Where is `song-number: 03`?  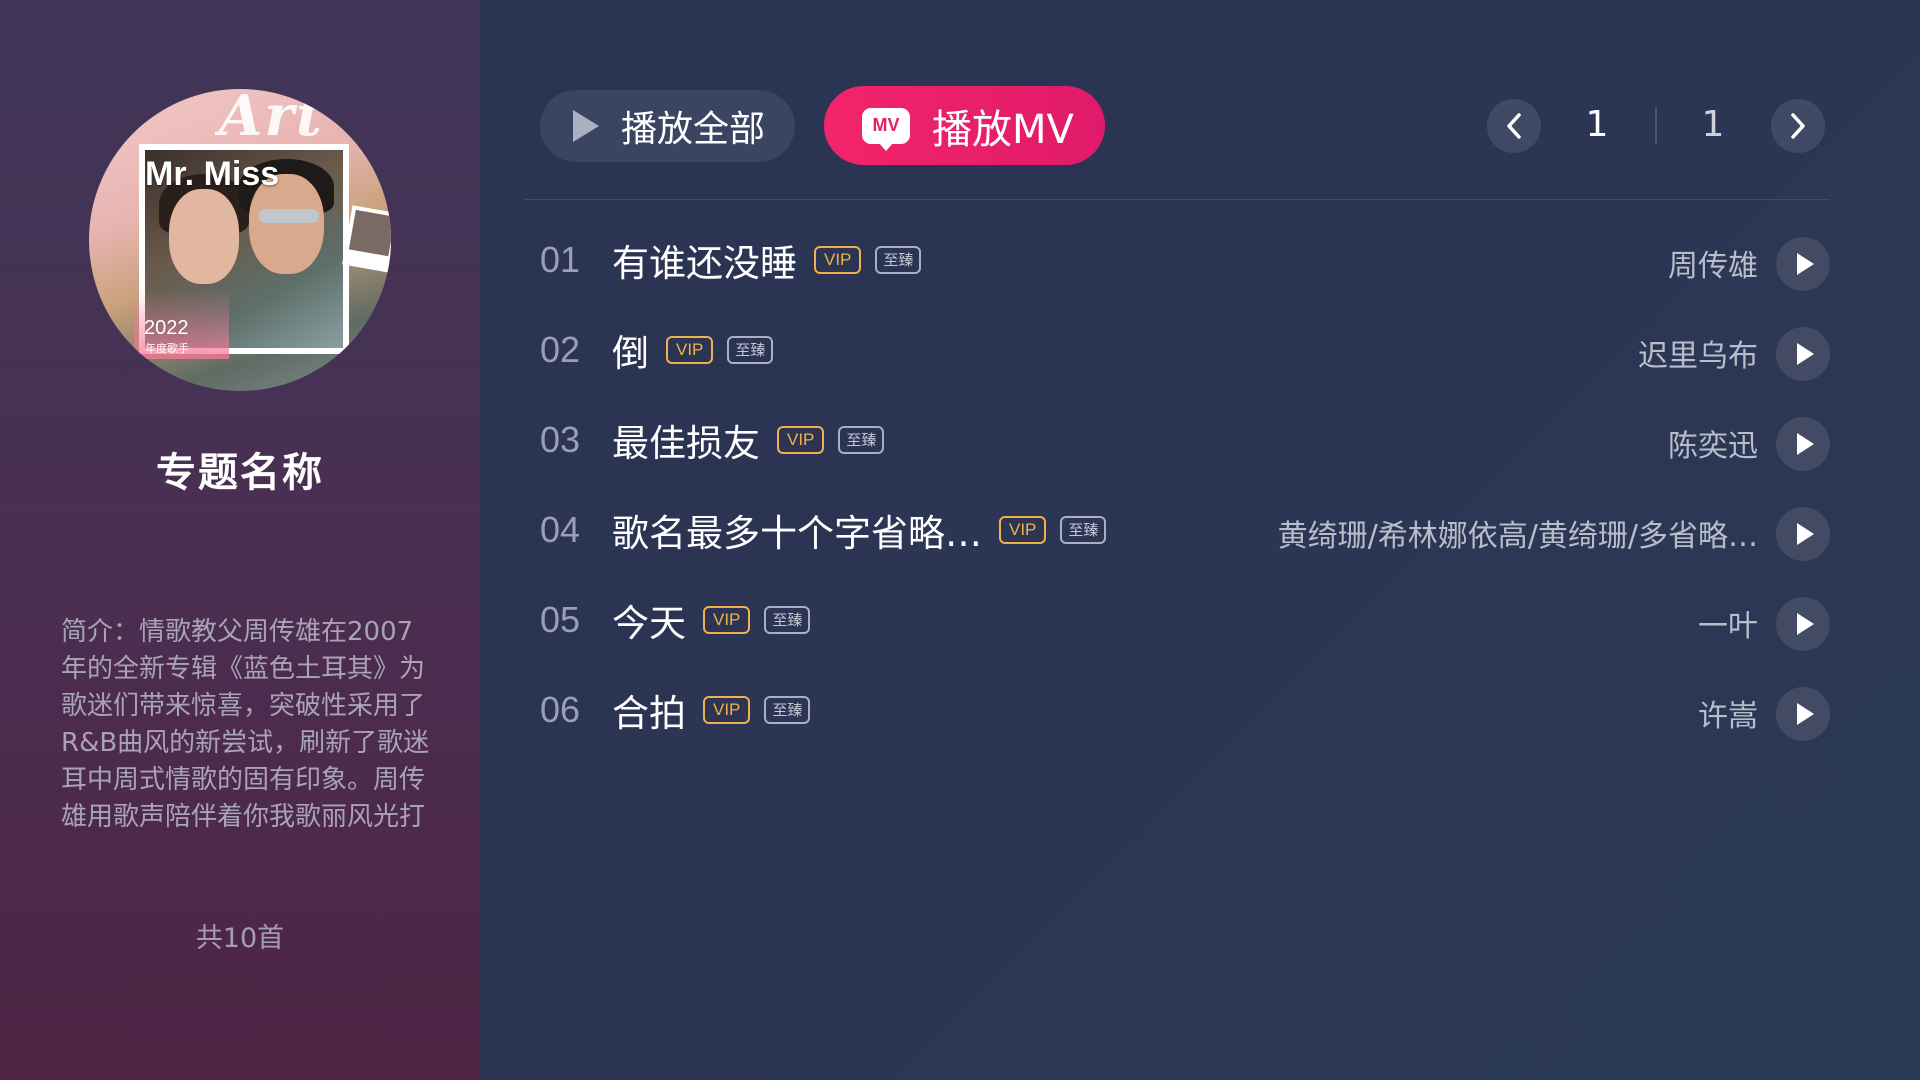
song-number: 03 is located at coordinates (560, 439).